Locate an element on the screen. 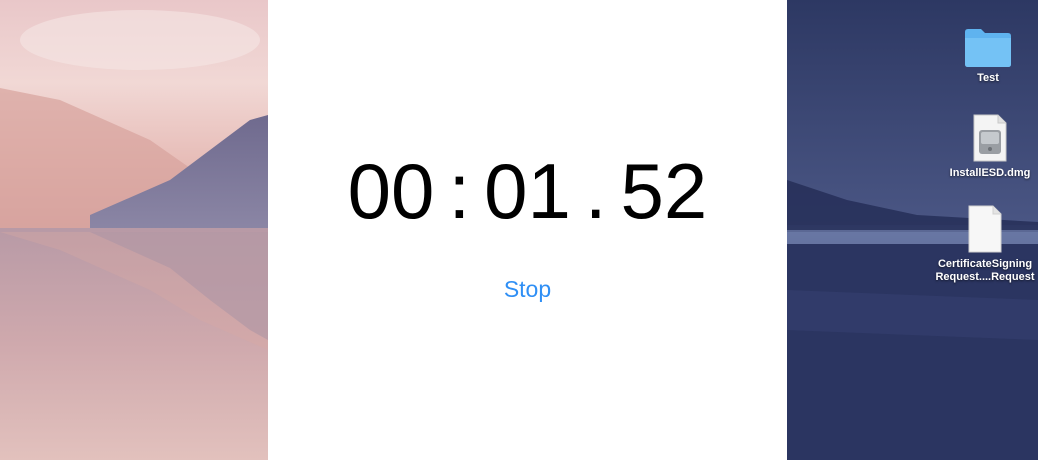  desktop-item-installesd: InstallESD.dmg is located at coordinates (986, 146).